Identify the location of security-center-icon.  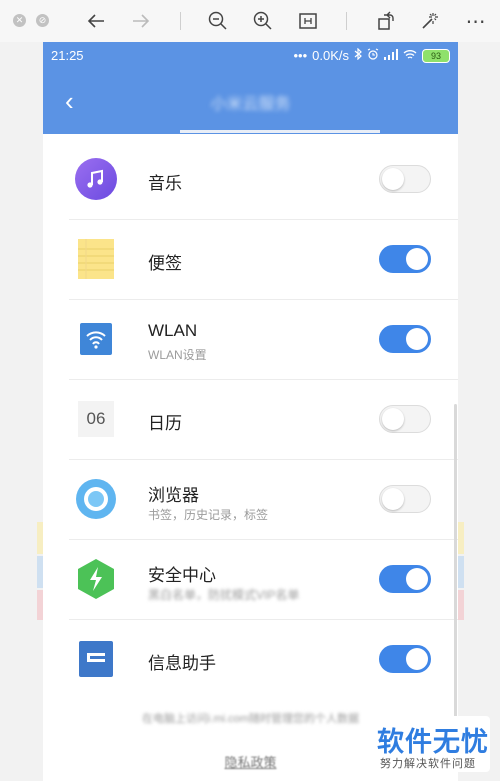
(96, 579).